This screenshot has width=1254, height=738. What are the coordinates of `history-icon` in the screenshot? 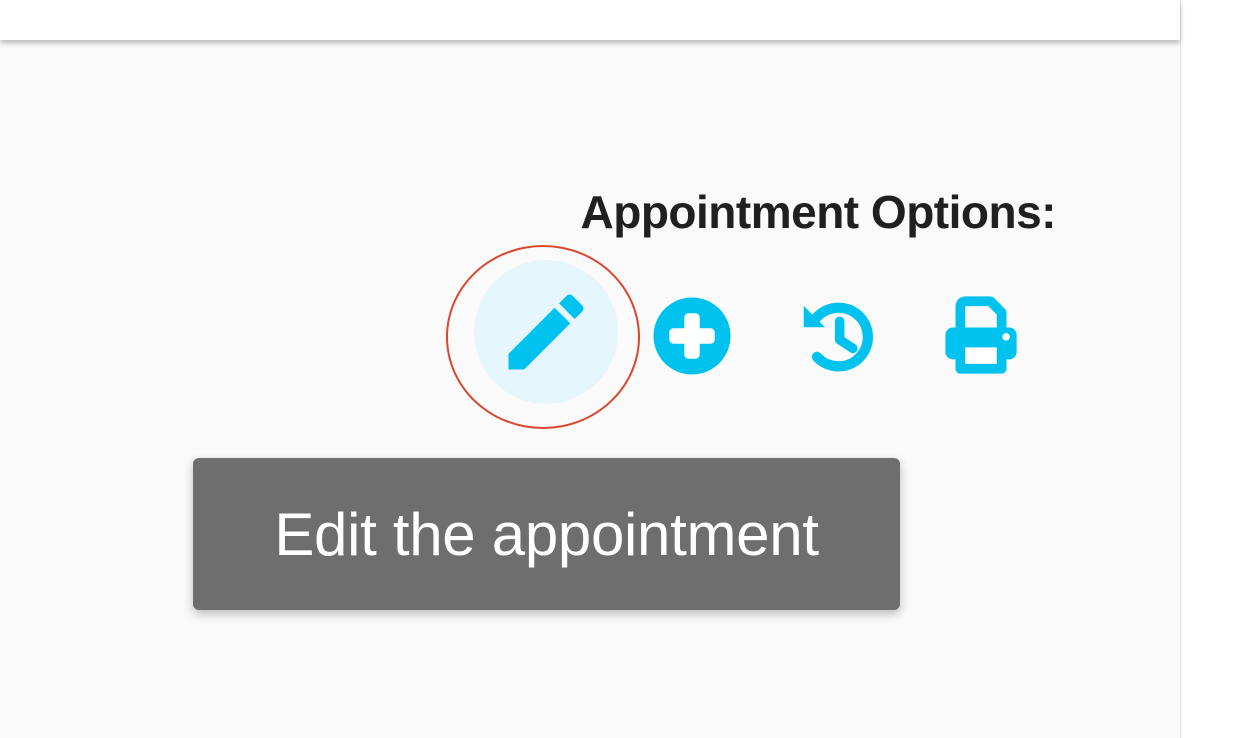 It's located at (838, 337).